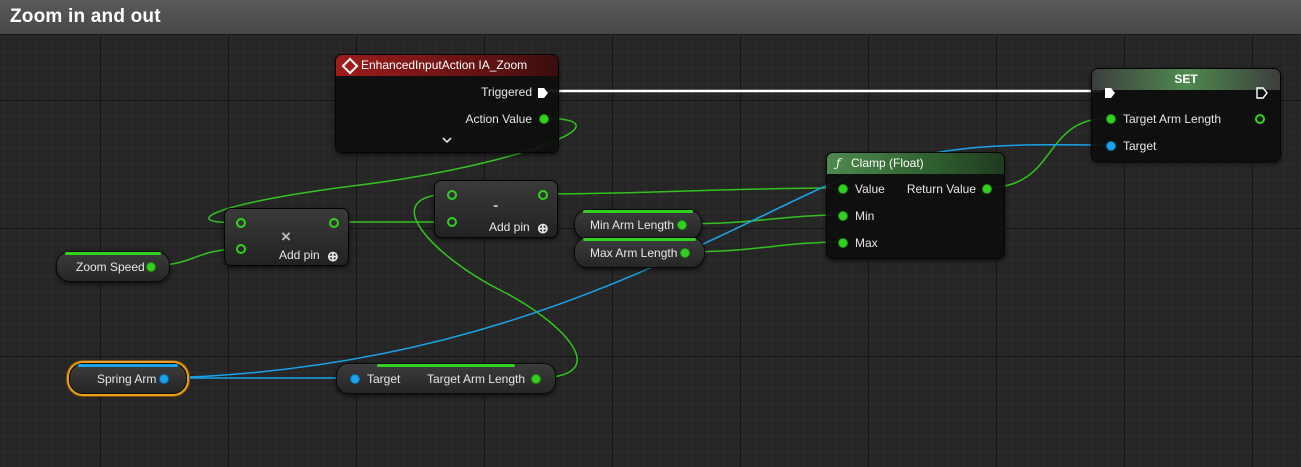 The image size is (1301, 467). What do you see at coordinates (452, 222) in the screenshot?
I see `subtract-in-b-pin` at bounding box center [452, 222].